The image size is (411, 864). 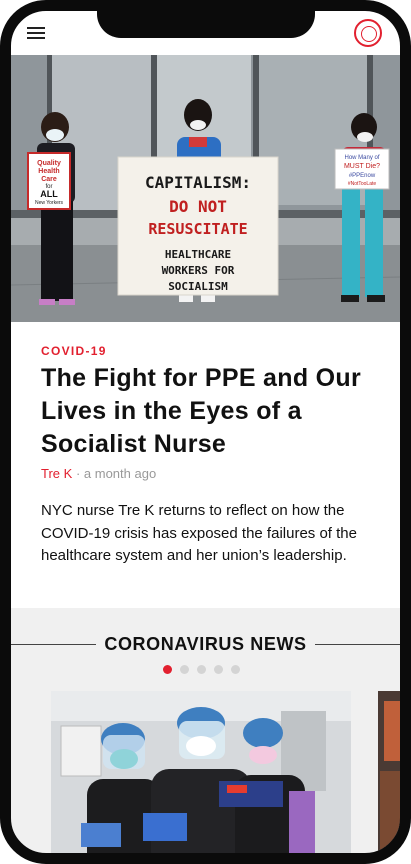 What do you see at coordinates (198, 206) in the screenshot?
I see `svg-text: DO NOT` at bounding box center [198, 206].